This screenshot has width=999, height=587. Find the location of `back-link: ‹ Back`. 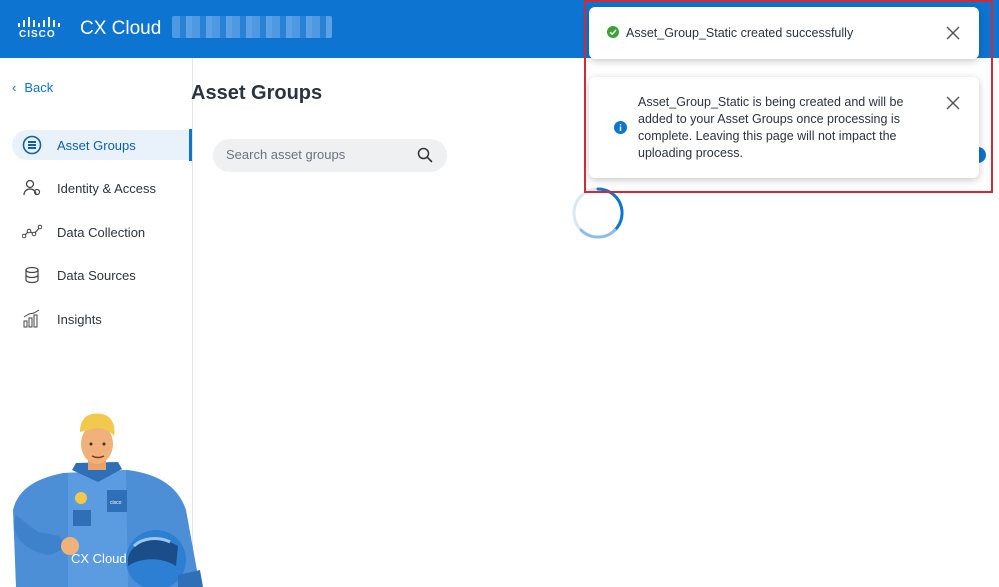

back-link: ‹ Back is located at coordinates (32, 87).